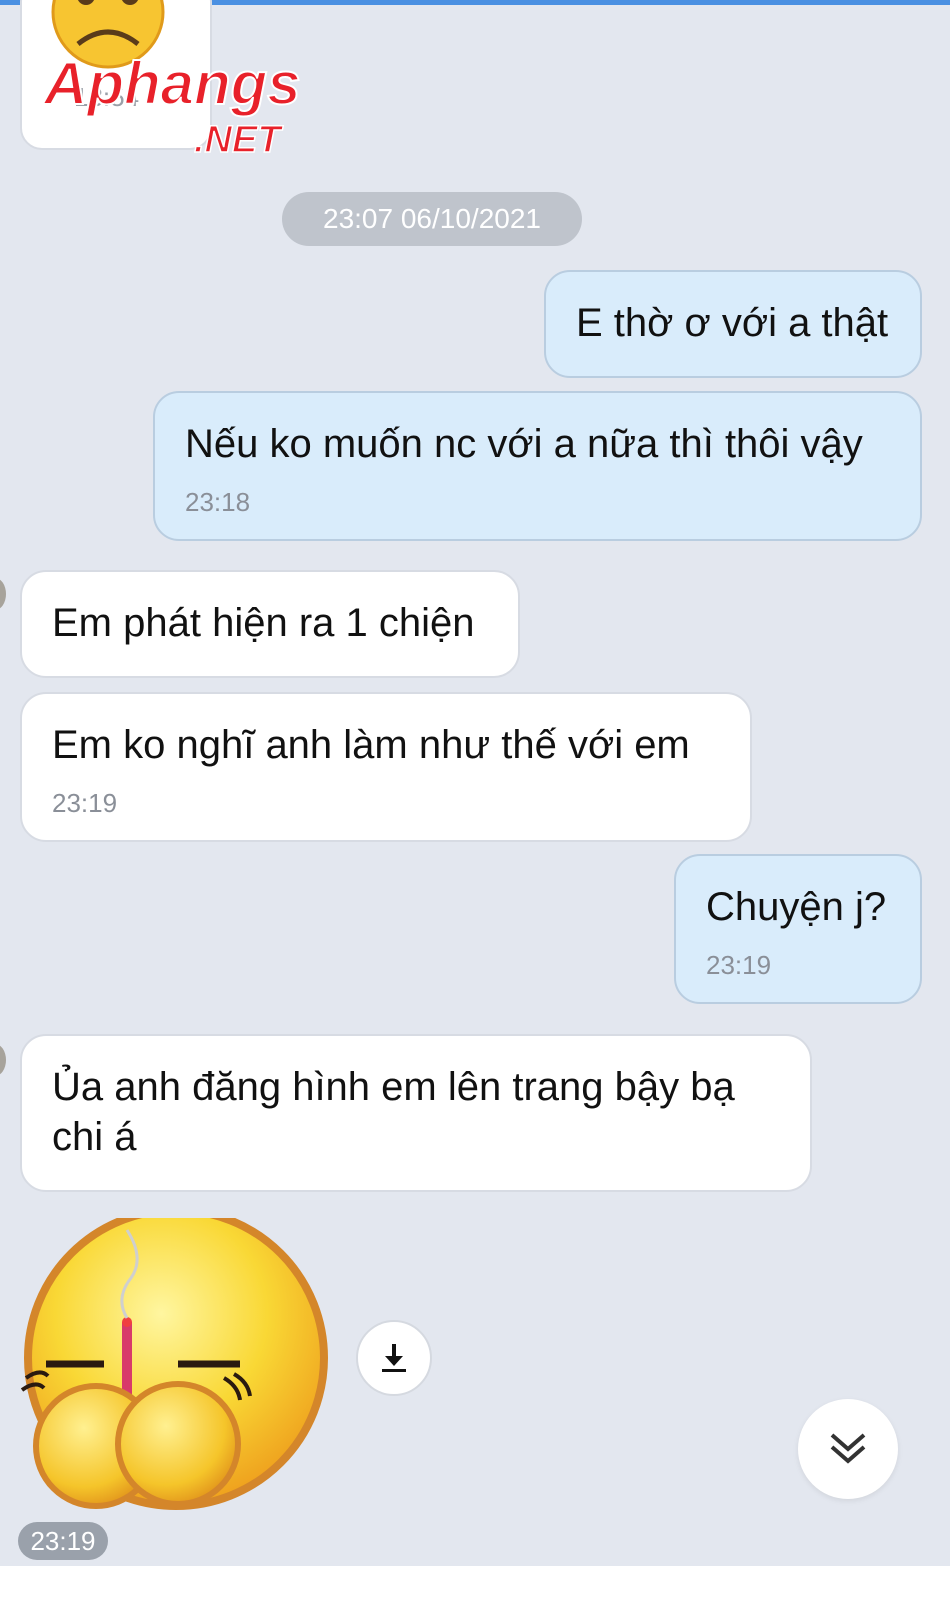  I want to click on incoming-message: Em ko nghĩ anh làm như thế với em 23:19, so click(386, 767).